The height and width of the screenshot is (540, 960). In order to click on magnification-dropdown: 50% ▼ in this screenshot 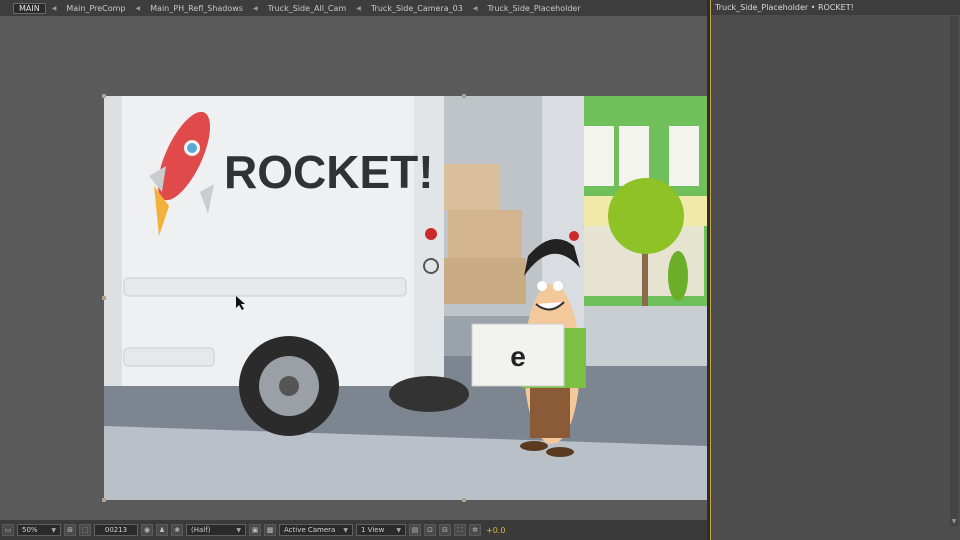, I will do `click(39, 530)`.